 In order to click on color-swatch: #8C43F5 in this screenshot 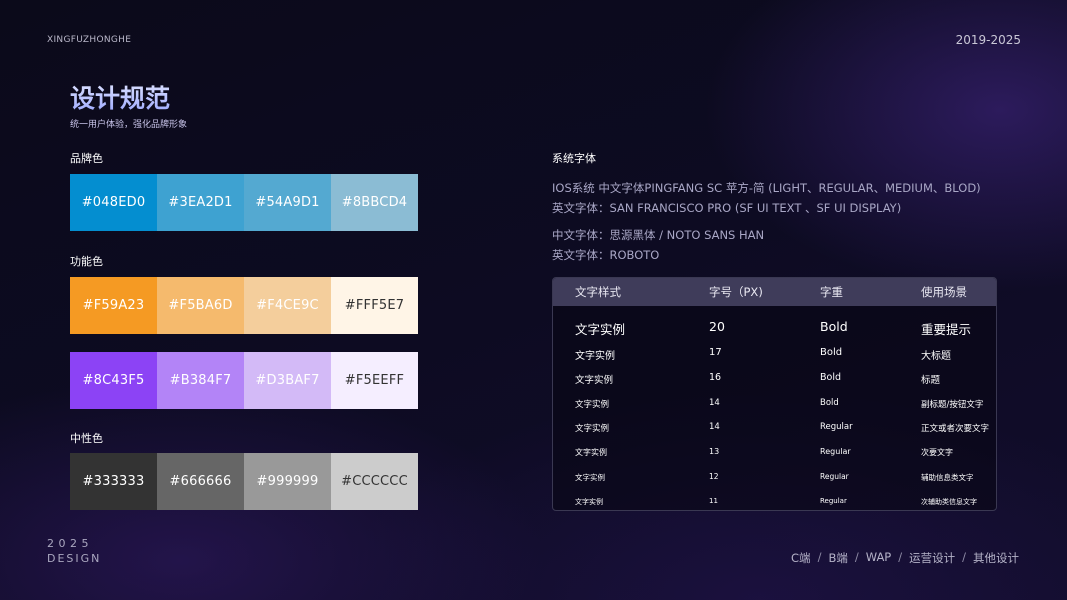, I will do `click(113, 380)`.